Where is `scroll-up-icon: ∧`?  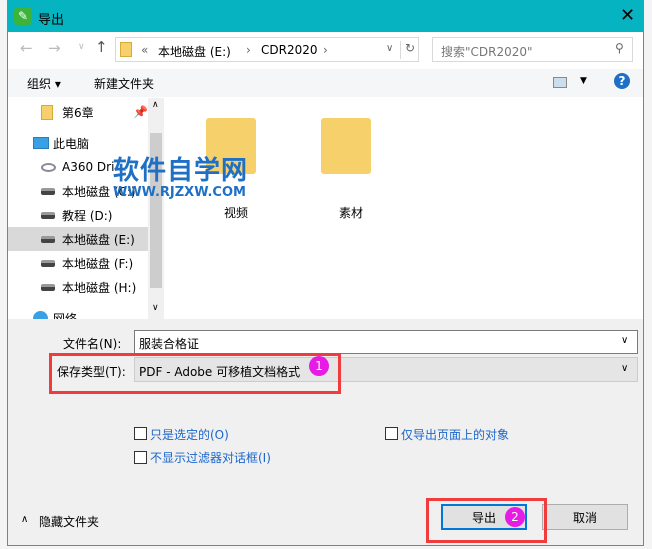 scroll-up-icon: ∧ is located at coordinates (155, 105).